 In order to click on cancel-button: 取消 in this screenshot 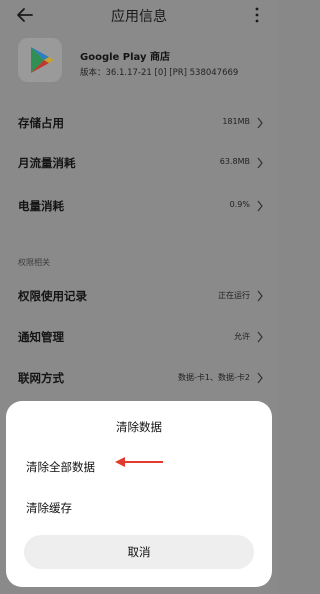, I will do `click(139, 552)`.